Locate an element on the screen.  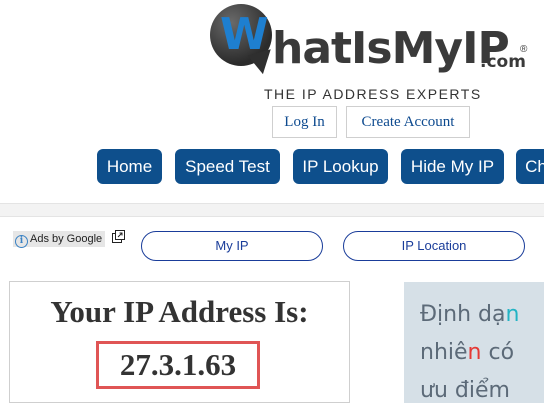
promo-line-1: Định dạn is located at coordinates (469, 314).